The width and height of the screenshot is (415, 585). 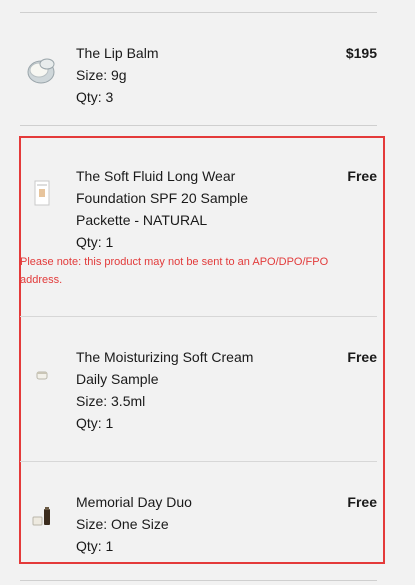 I want to click on item-title-line-1: The Moisturizing Soft Cream, so click(x=165, y=357).